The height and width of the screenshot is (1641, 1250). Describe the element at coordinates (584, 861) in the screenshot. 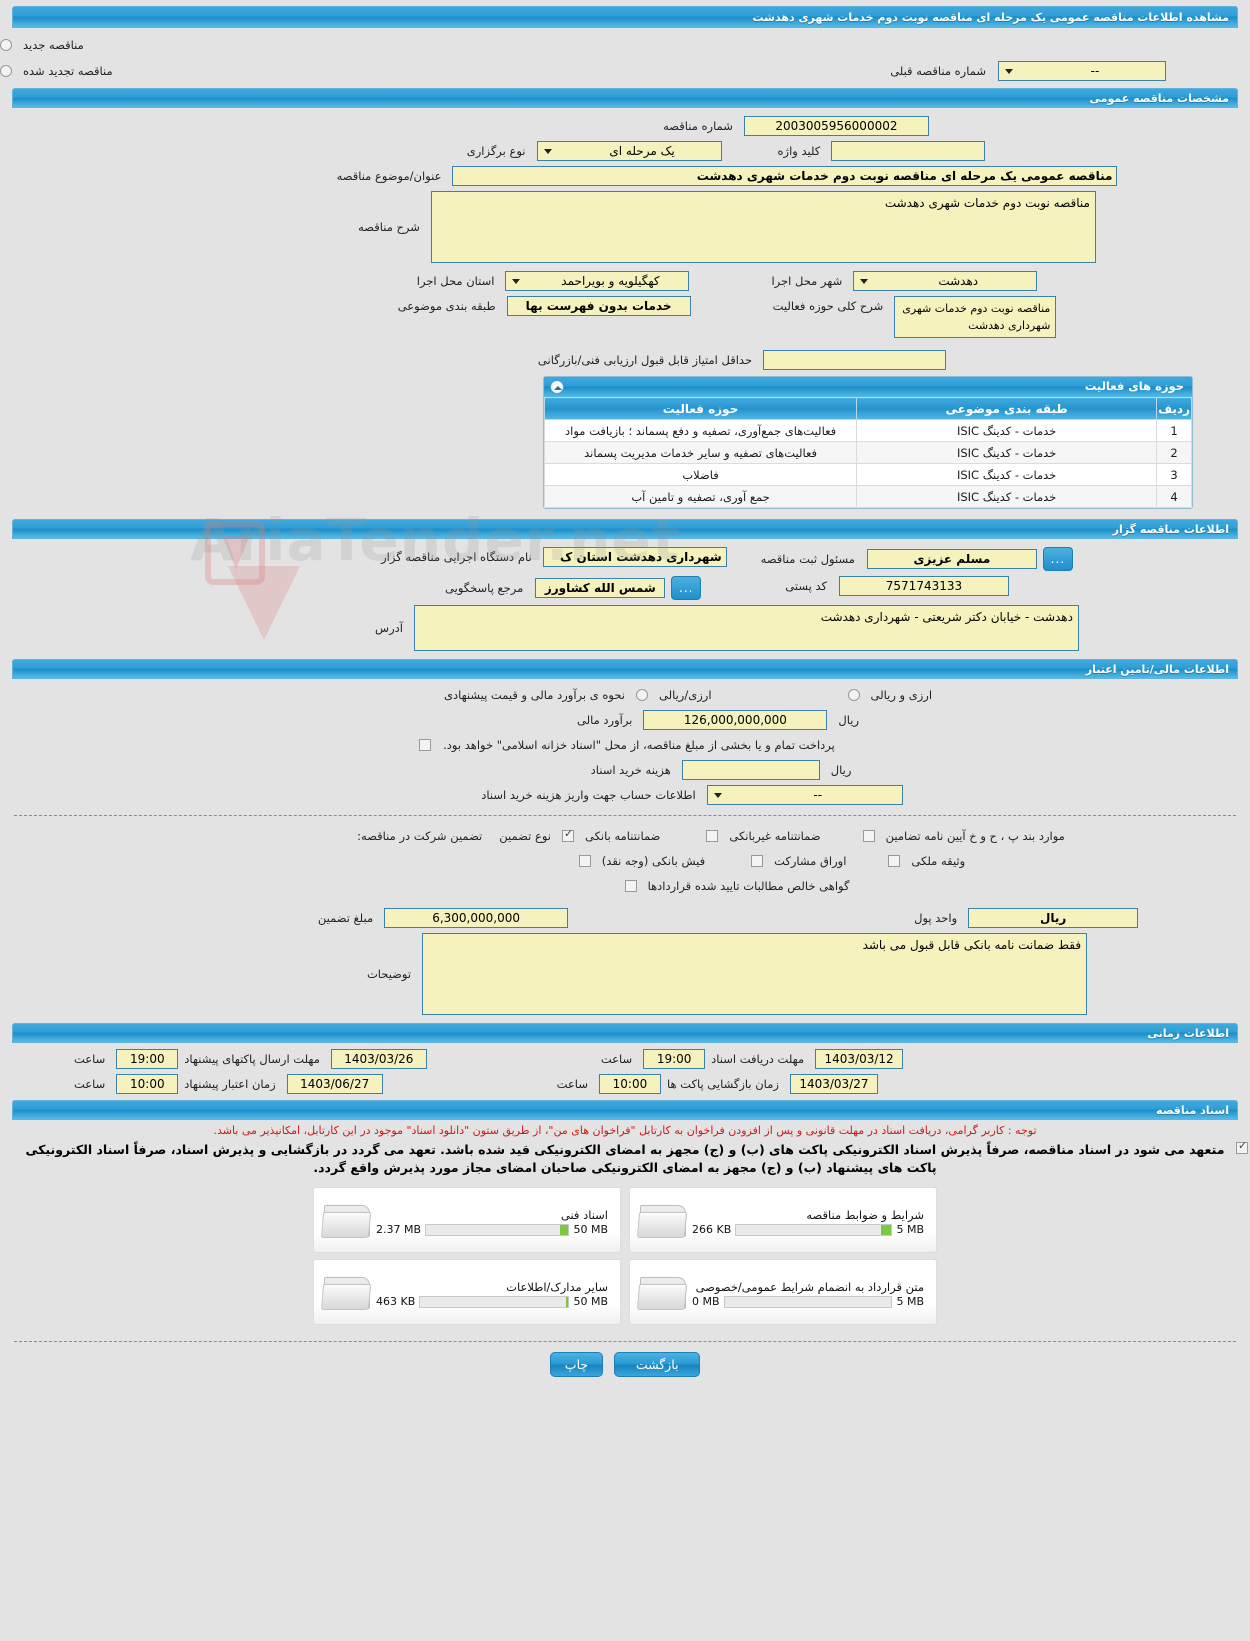

I see `guarantee-option-4-checkbox` at that location.